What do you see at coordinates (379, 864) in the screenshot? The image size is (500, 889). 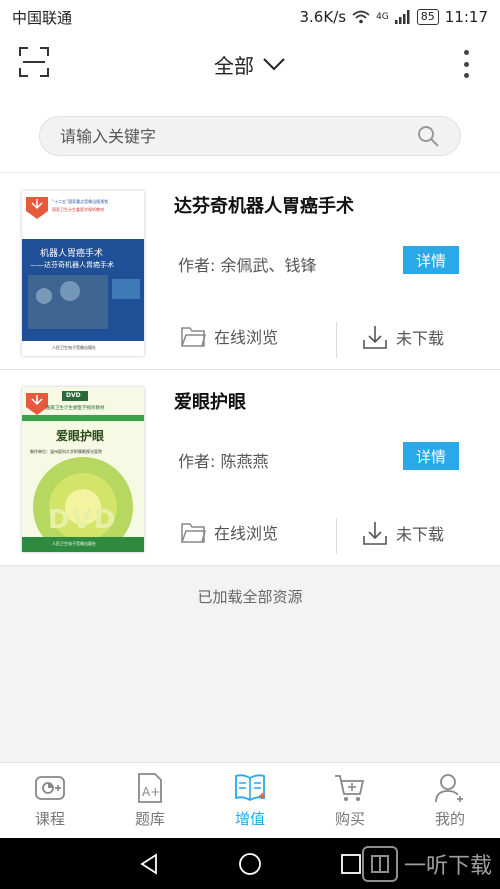 I see `watermark-logo-icon` at bounding box center [379, 864].